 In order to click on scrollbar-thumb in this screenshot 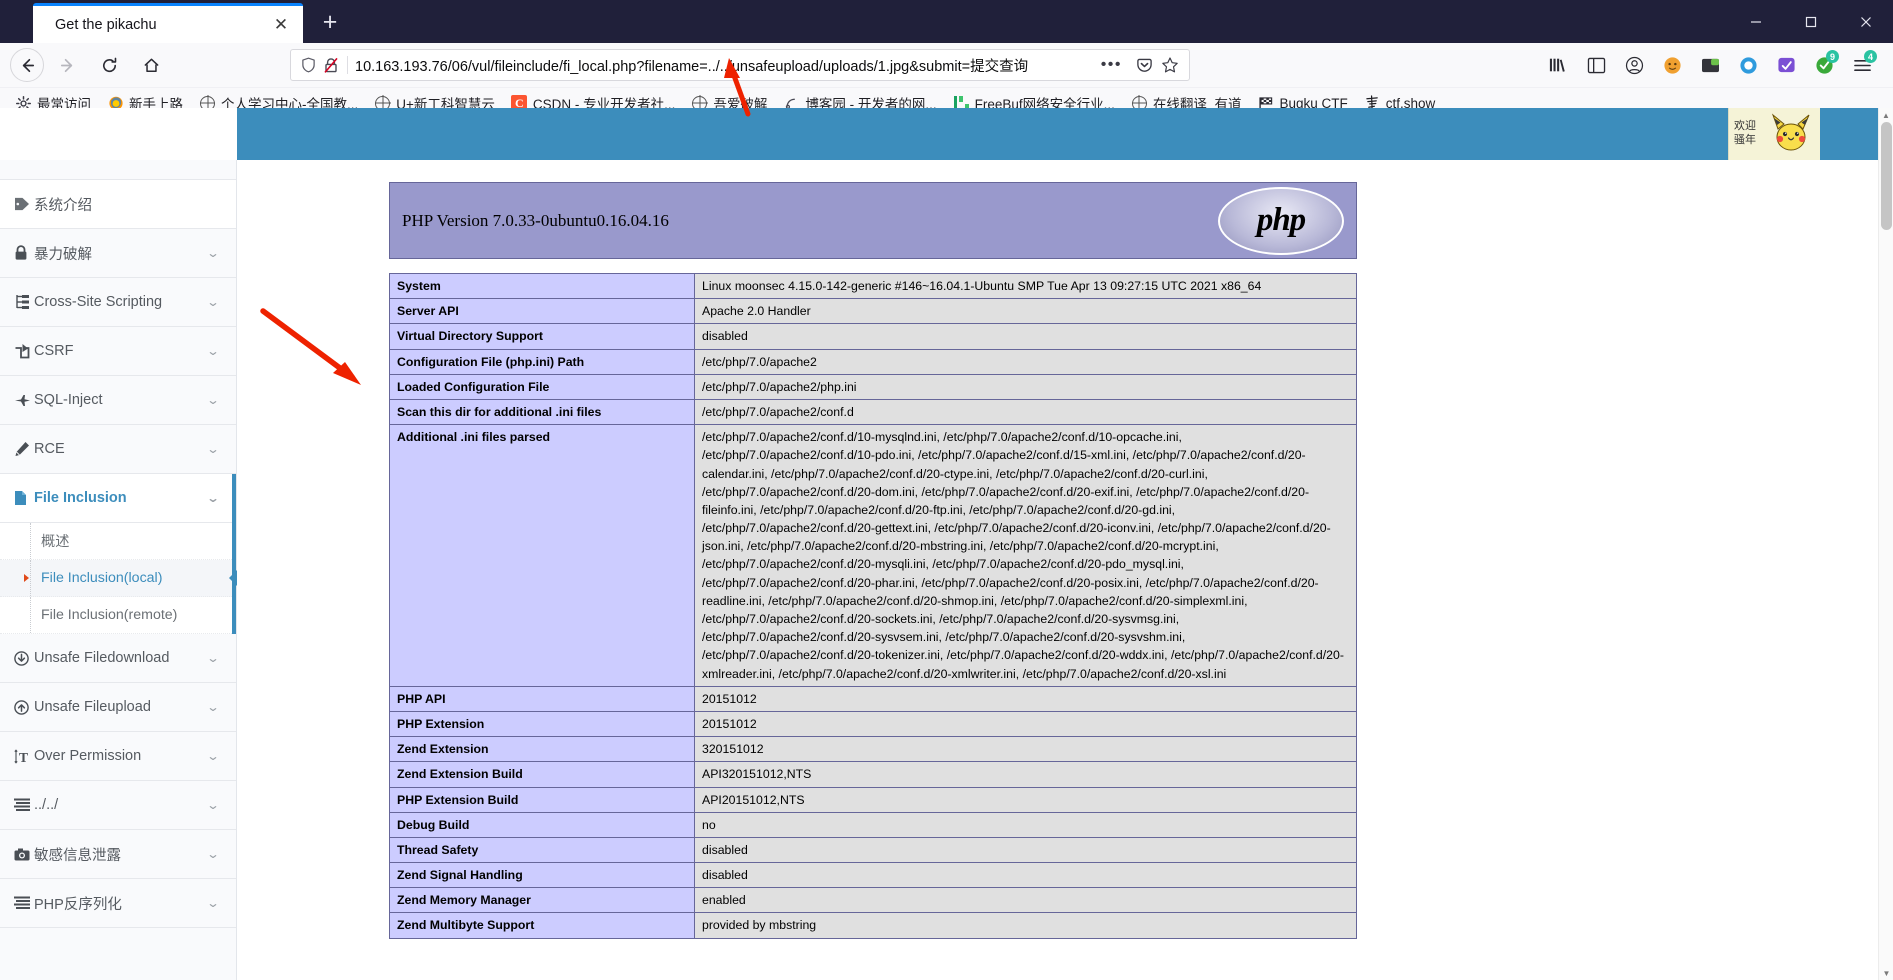, I will do `click(1886, 176)`.